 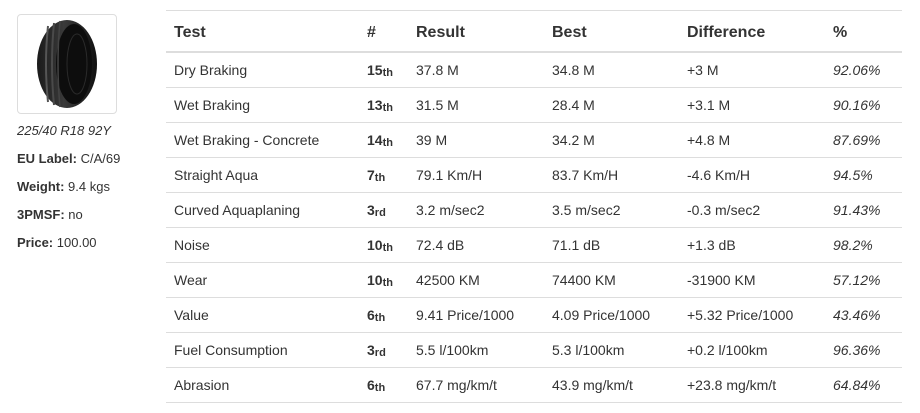 I want to click on cell-rank: 15th, so click(x=383, y=70).